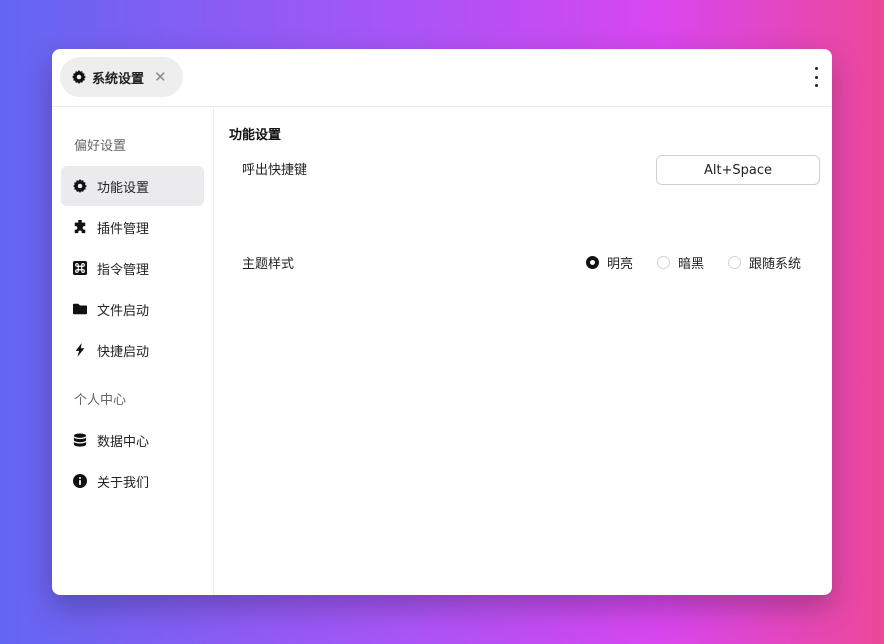 The image size is (884, 644). I want to click on bolt-icon, so click(80, 350).